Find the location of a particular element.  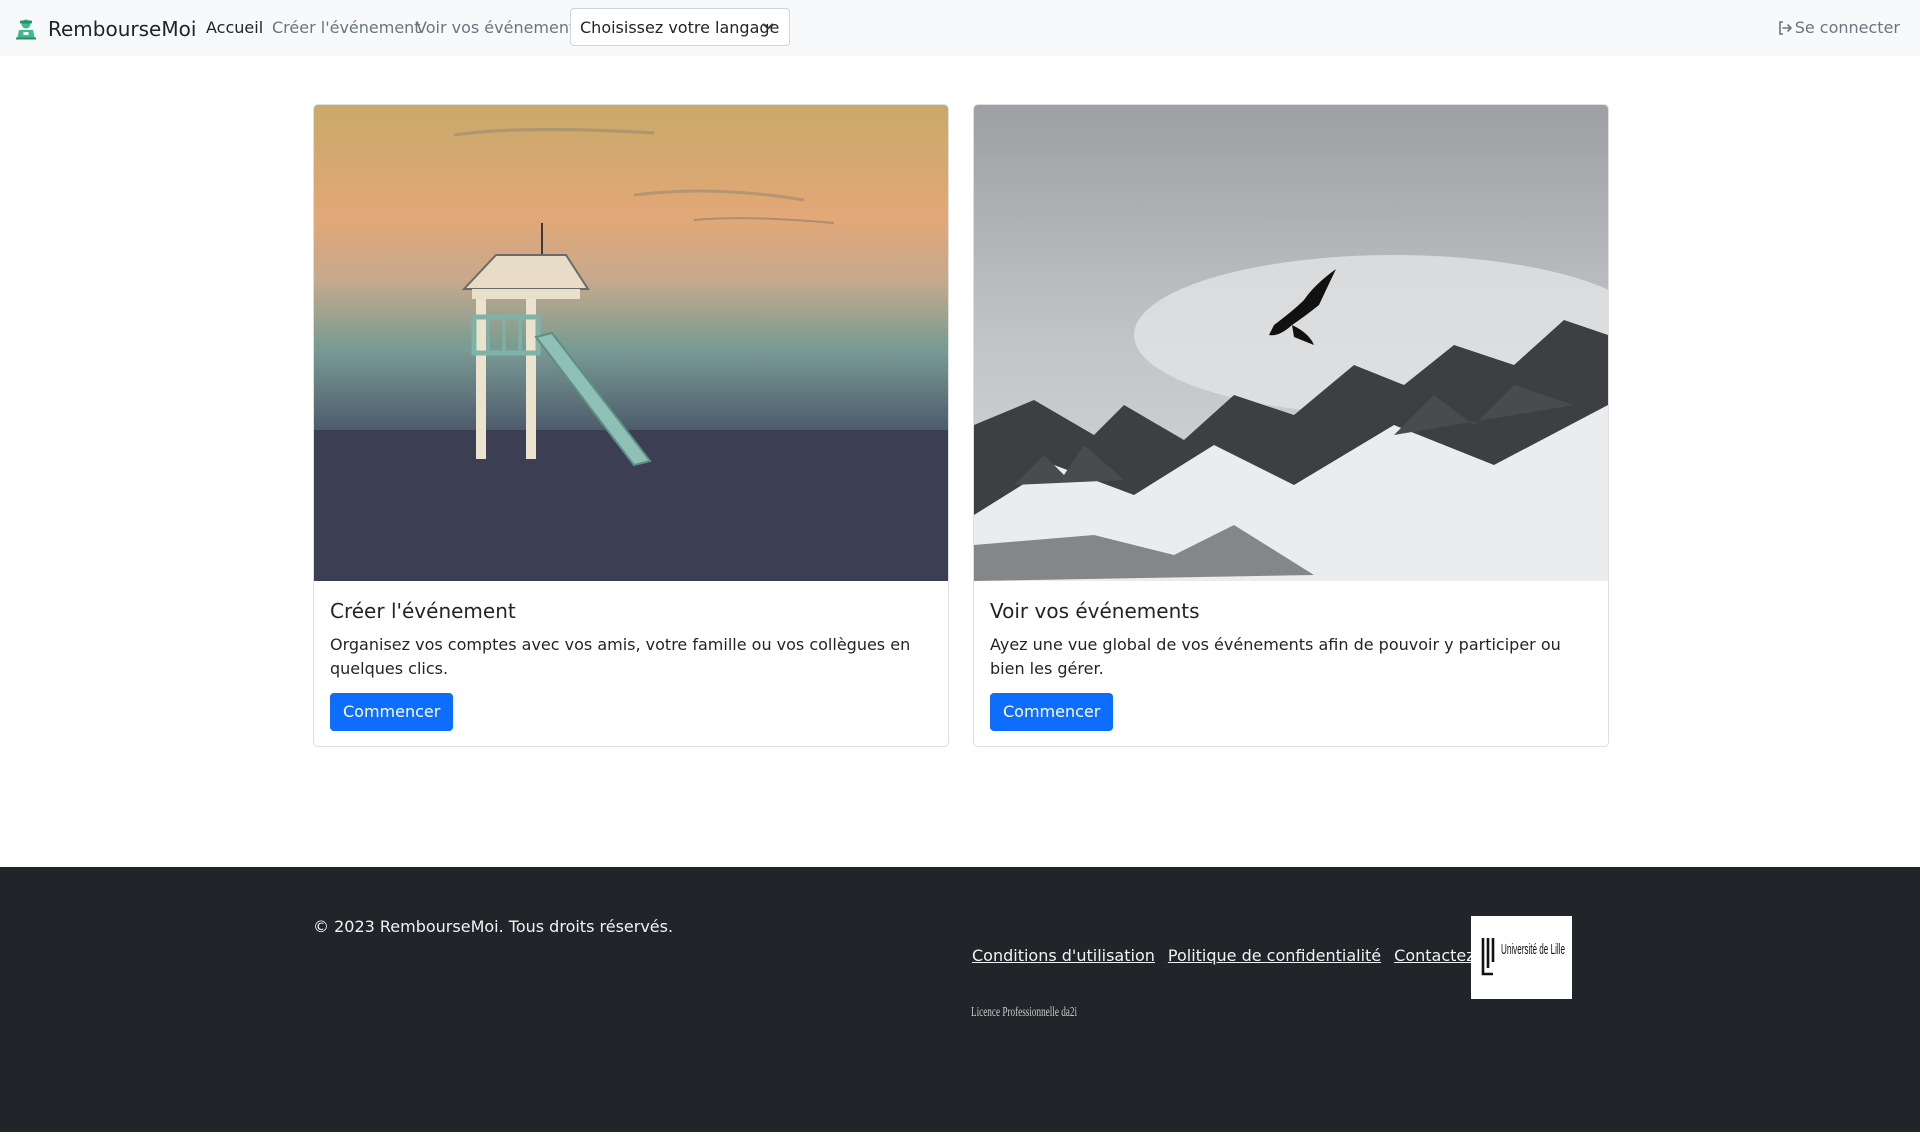

privacy-link: Politique de confidentialité is located at coordinates (1274, 955).